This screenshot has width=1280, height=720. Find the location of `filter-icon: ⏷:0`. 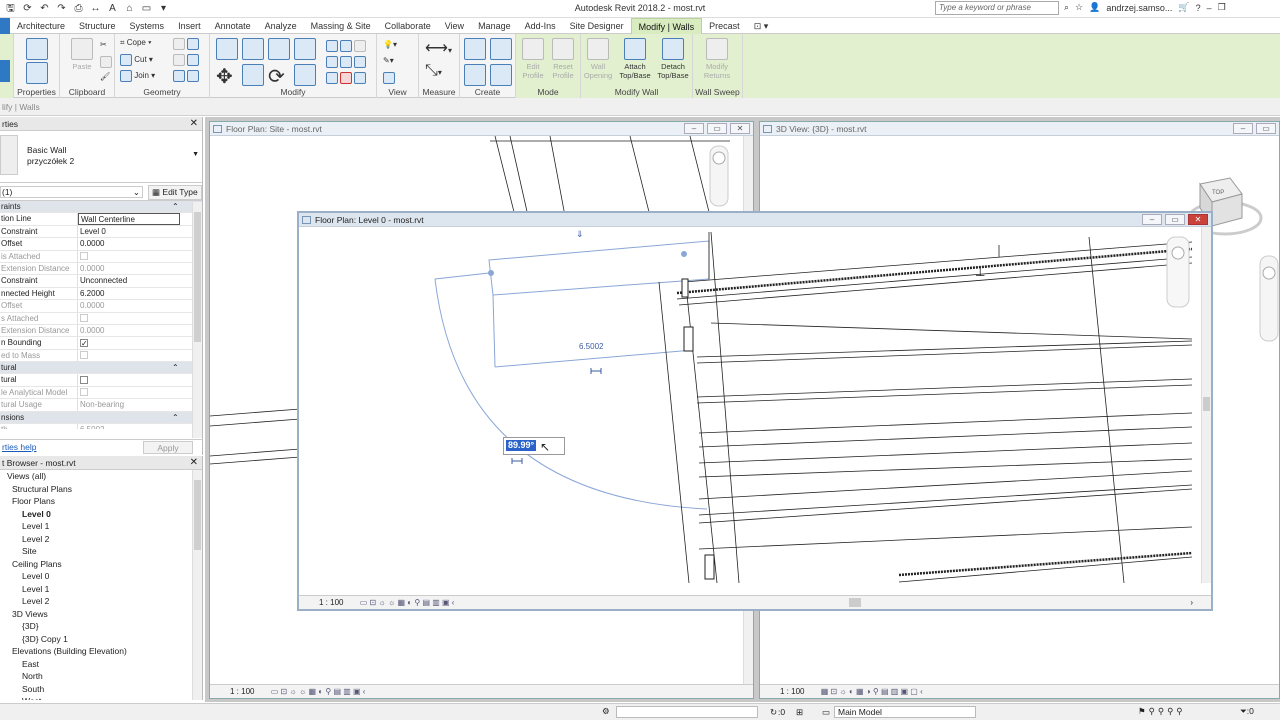

filter-icon: ⏷:0 is located at coordinates (1247, 711).